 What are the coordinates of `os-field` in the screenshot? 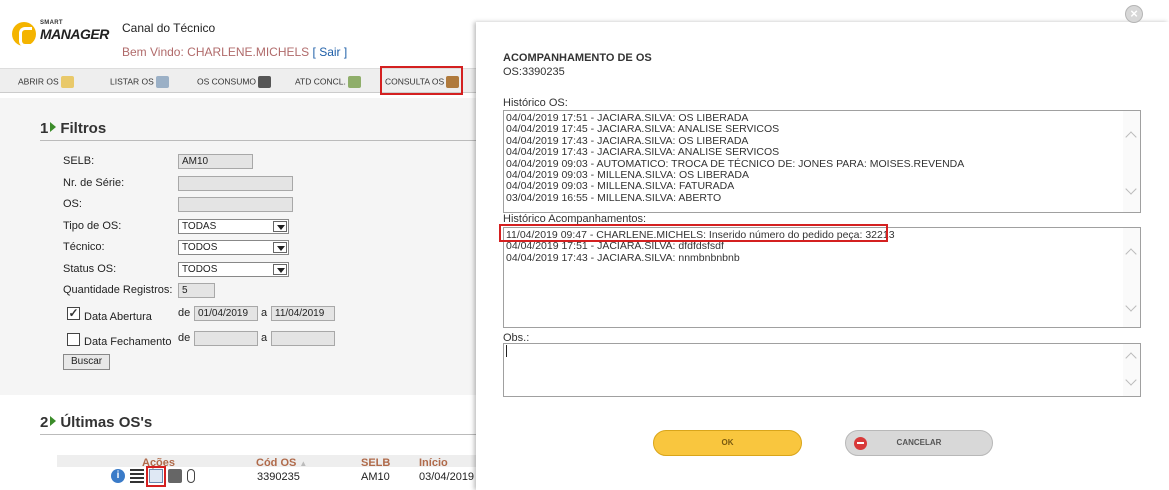 It's located at (235, 204).